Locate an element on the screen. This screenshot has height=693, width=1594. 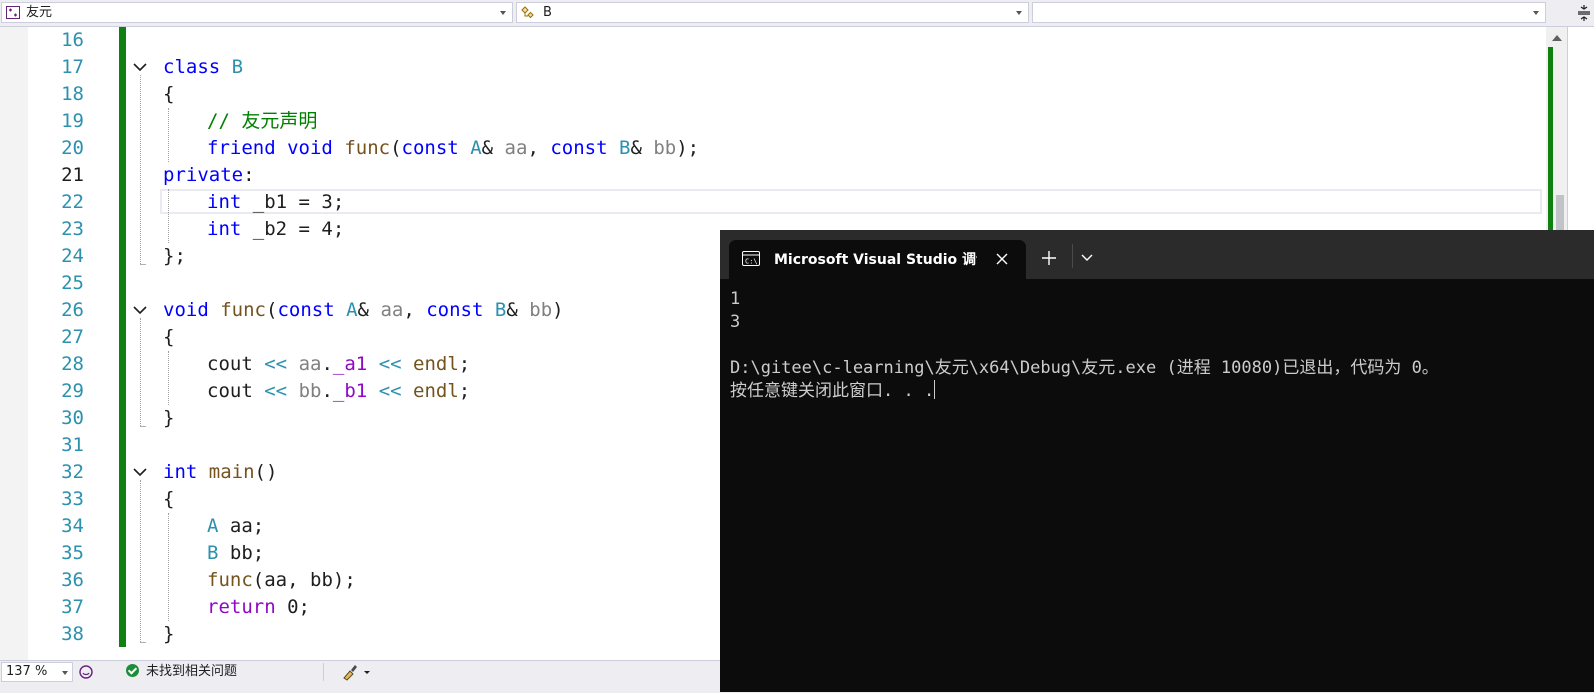
console-tab: C:\ Microsoft Visual Studio 调试控制台 is located at coordinates (877, 259).